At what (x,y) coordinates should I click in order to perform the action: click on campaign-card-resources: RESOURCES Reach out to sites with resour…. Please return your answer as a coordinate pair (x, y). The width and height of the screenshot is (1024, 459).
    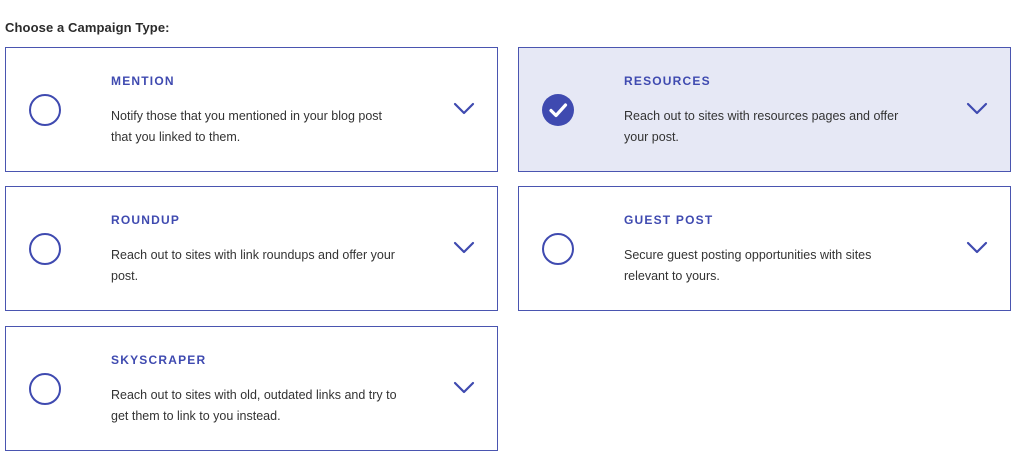
    Looking at the image, I should click on (764, 109).